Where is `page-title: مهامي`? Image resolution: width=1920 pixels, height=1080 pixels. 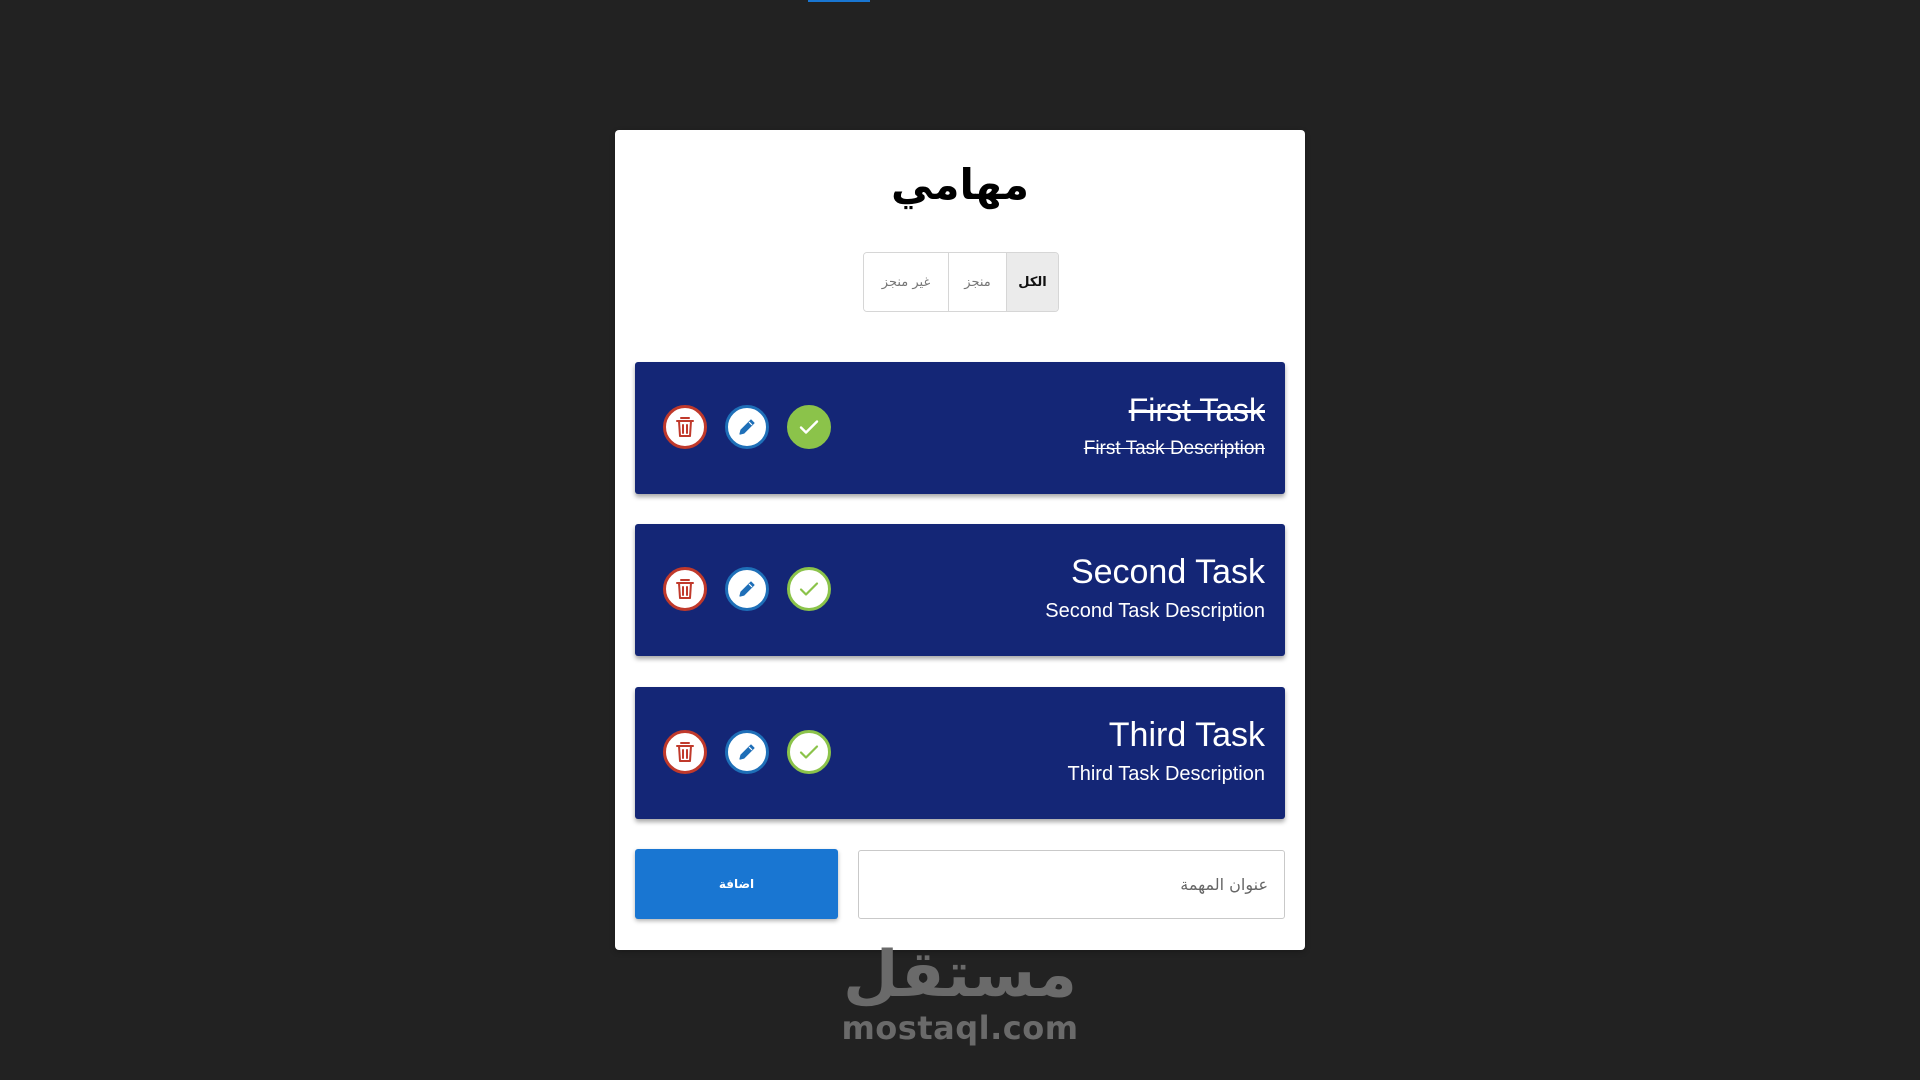
page-title: مهامي is located at coordinates (960, 184).